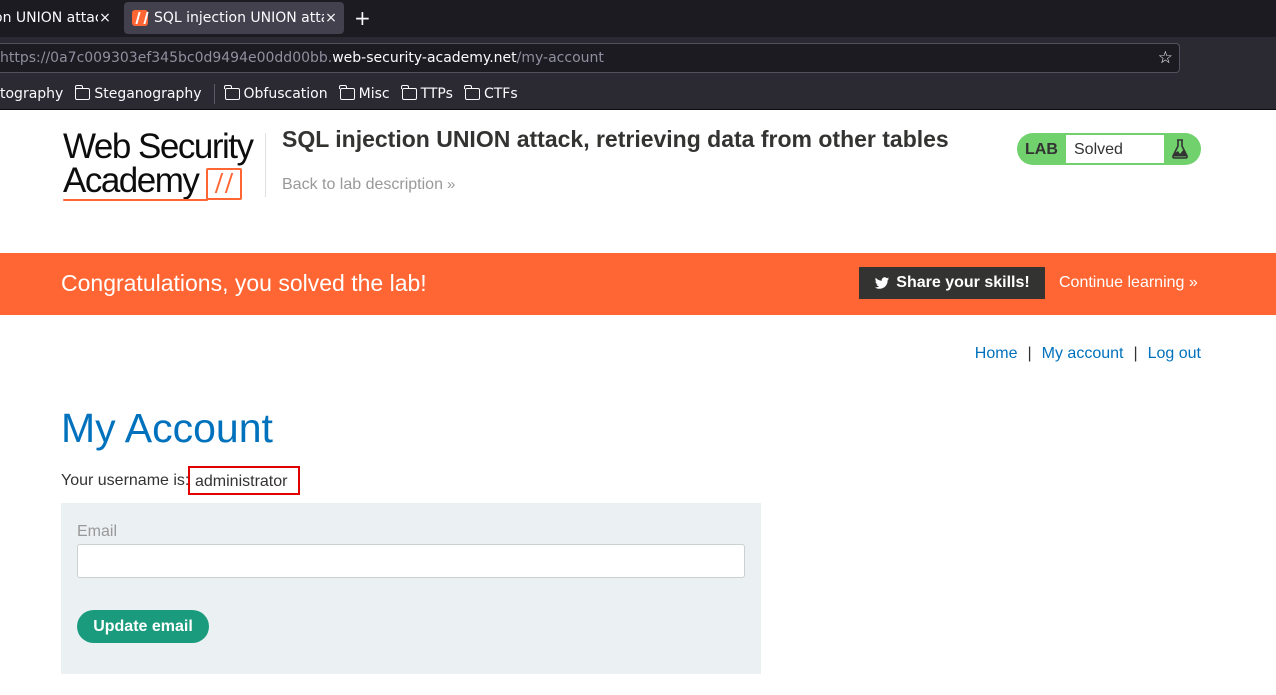 Image resolution: width=1276 pixels, height=695 pixels. I want to click on congratulations-message: Congratulations, you solved the lab!, so click(244, 283).